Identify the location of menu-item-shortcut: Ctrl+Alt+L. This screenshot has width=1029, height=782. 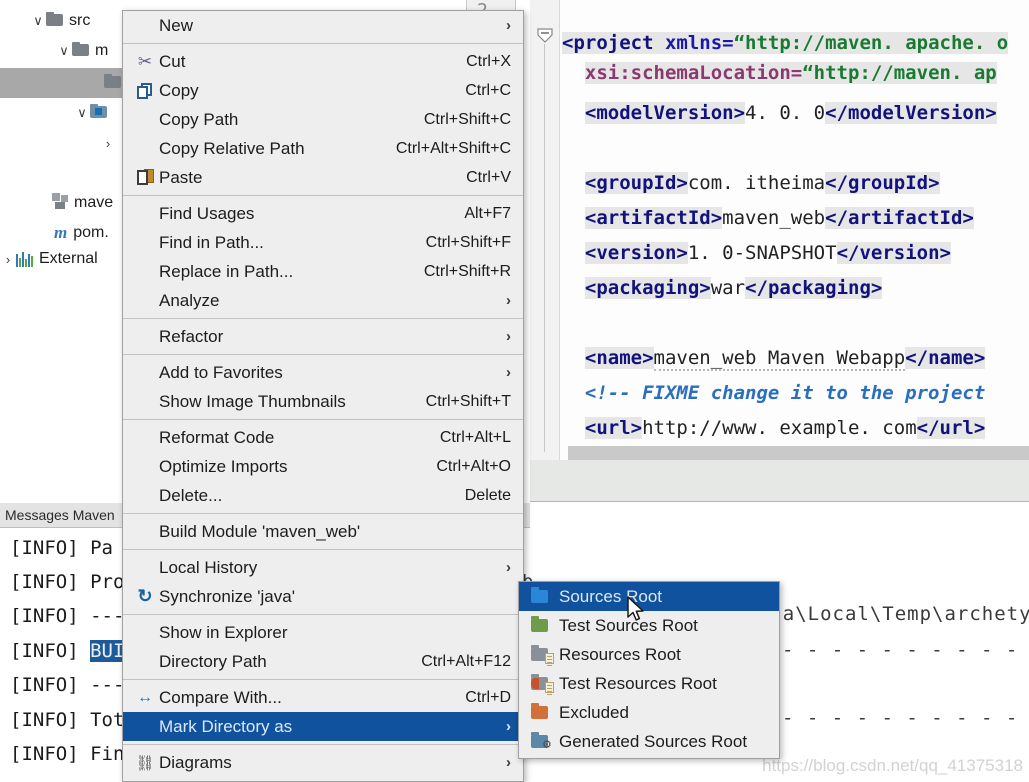
(475, 437).